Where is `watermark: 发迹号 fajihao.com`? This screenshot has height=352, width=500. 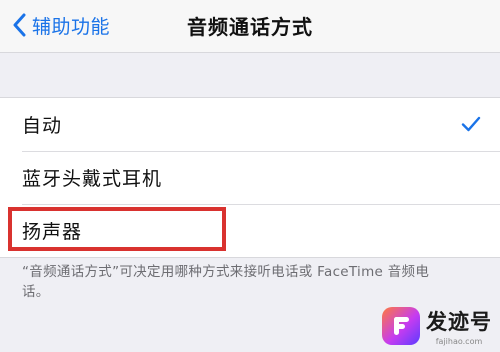
watermark: 发迹号 fajihao.com is located at coordinates (437, 326).